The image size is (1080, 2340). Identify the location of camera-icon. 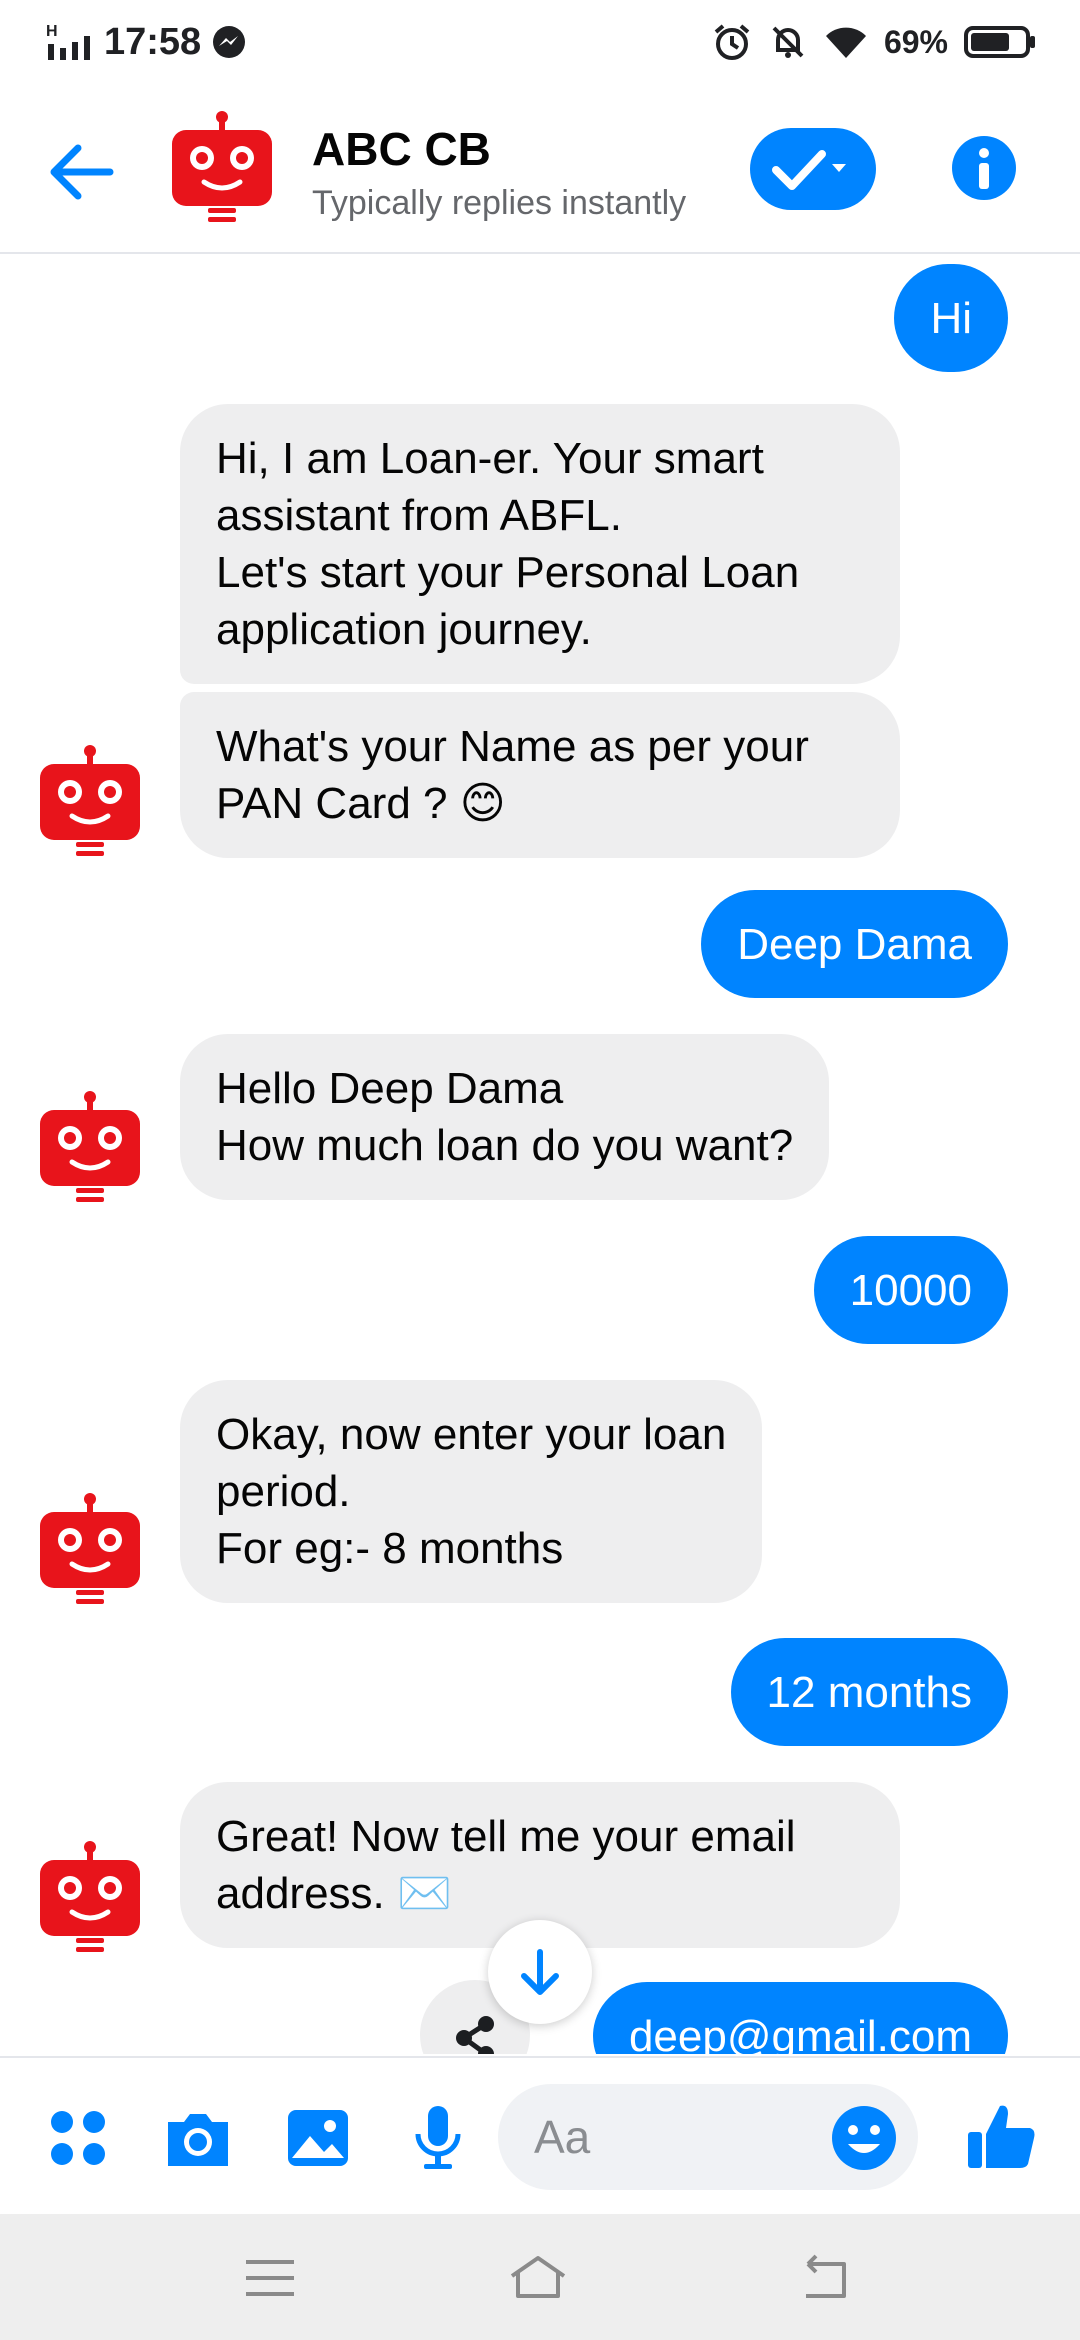
(198, 2138).